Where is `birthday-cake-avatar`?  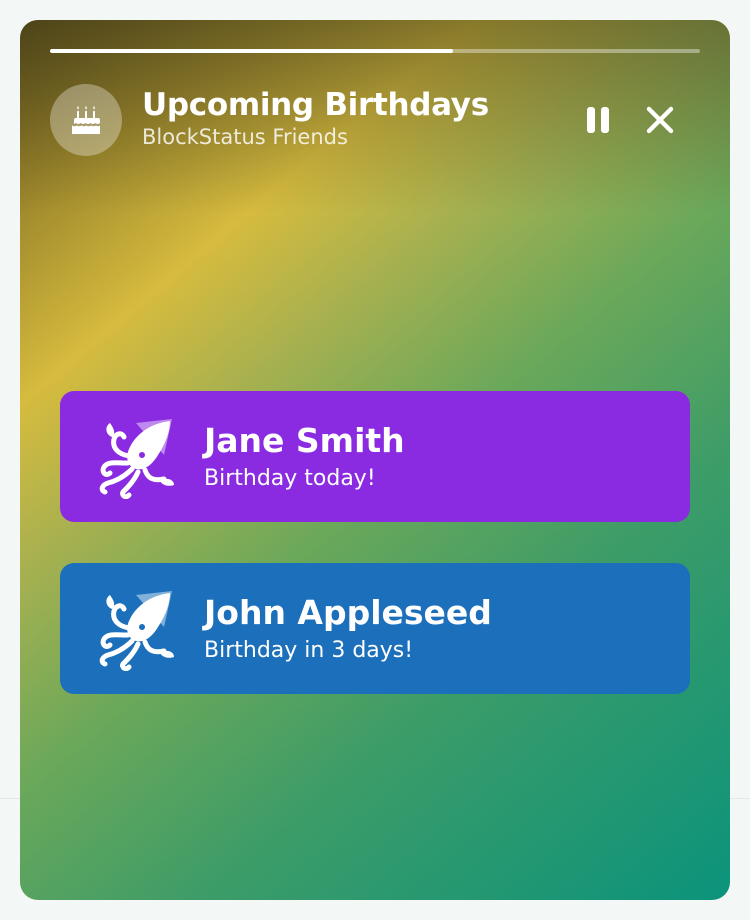 birthday-cake-avatar is located at coordinates (86, 120).